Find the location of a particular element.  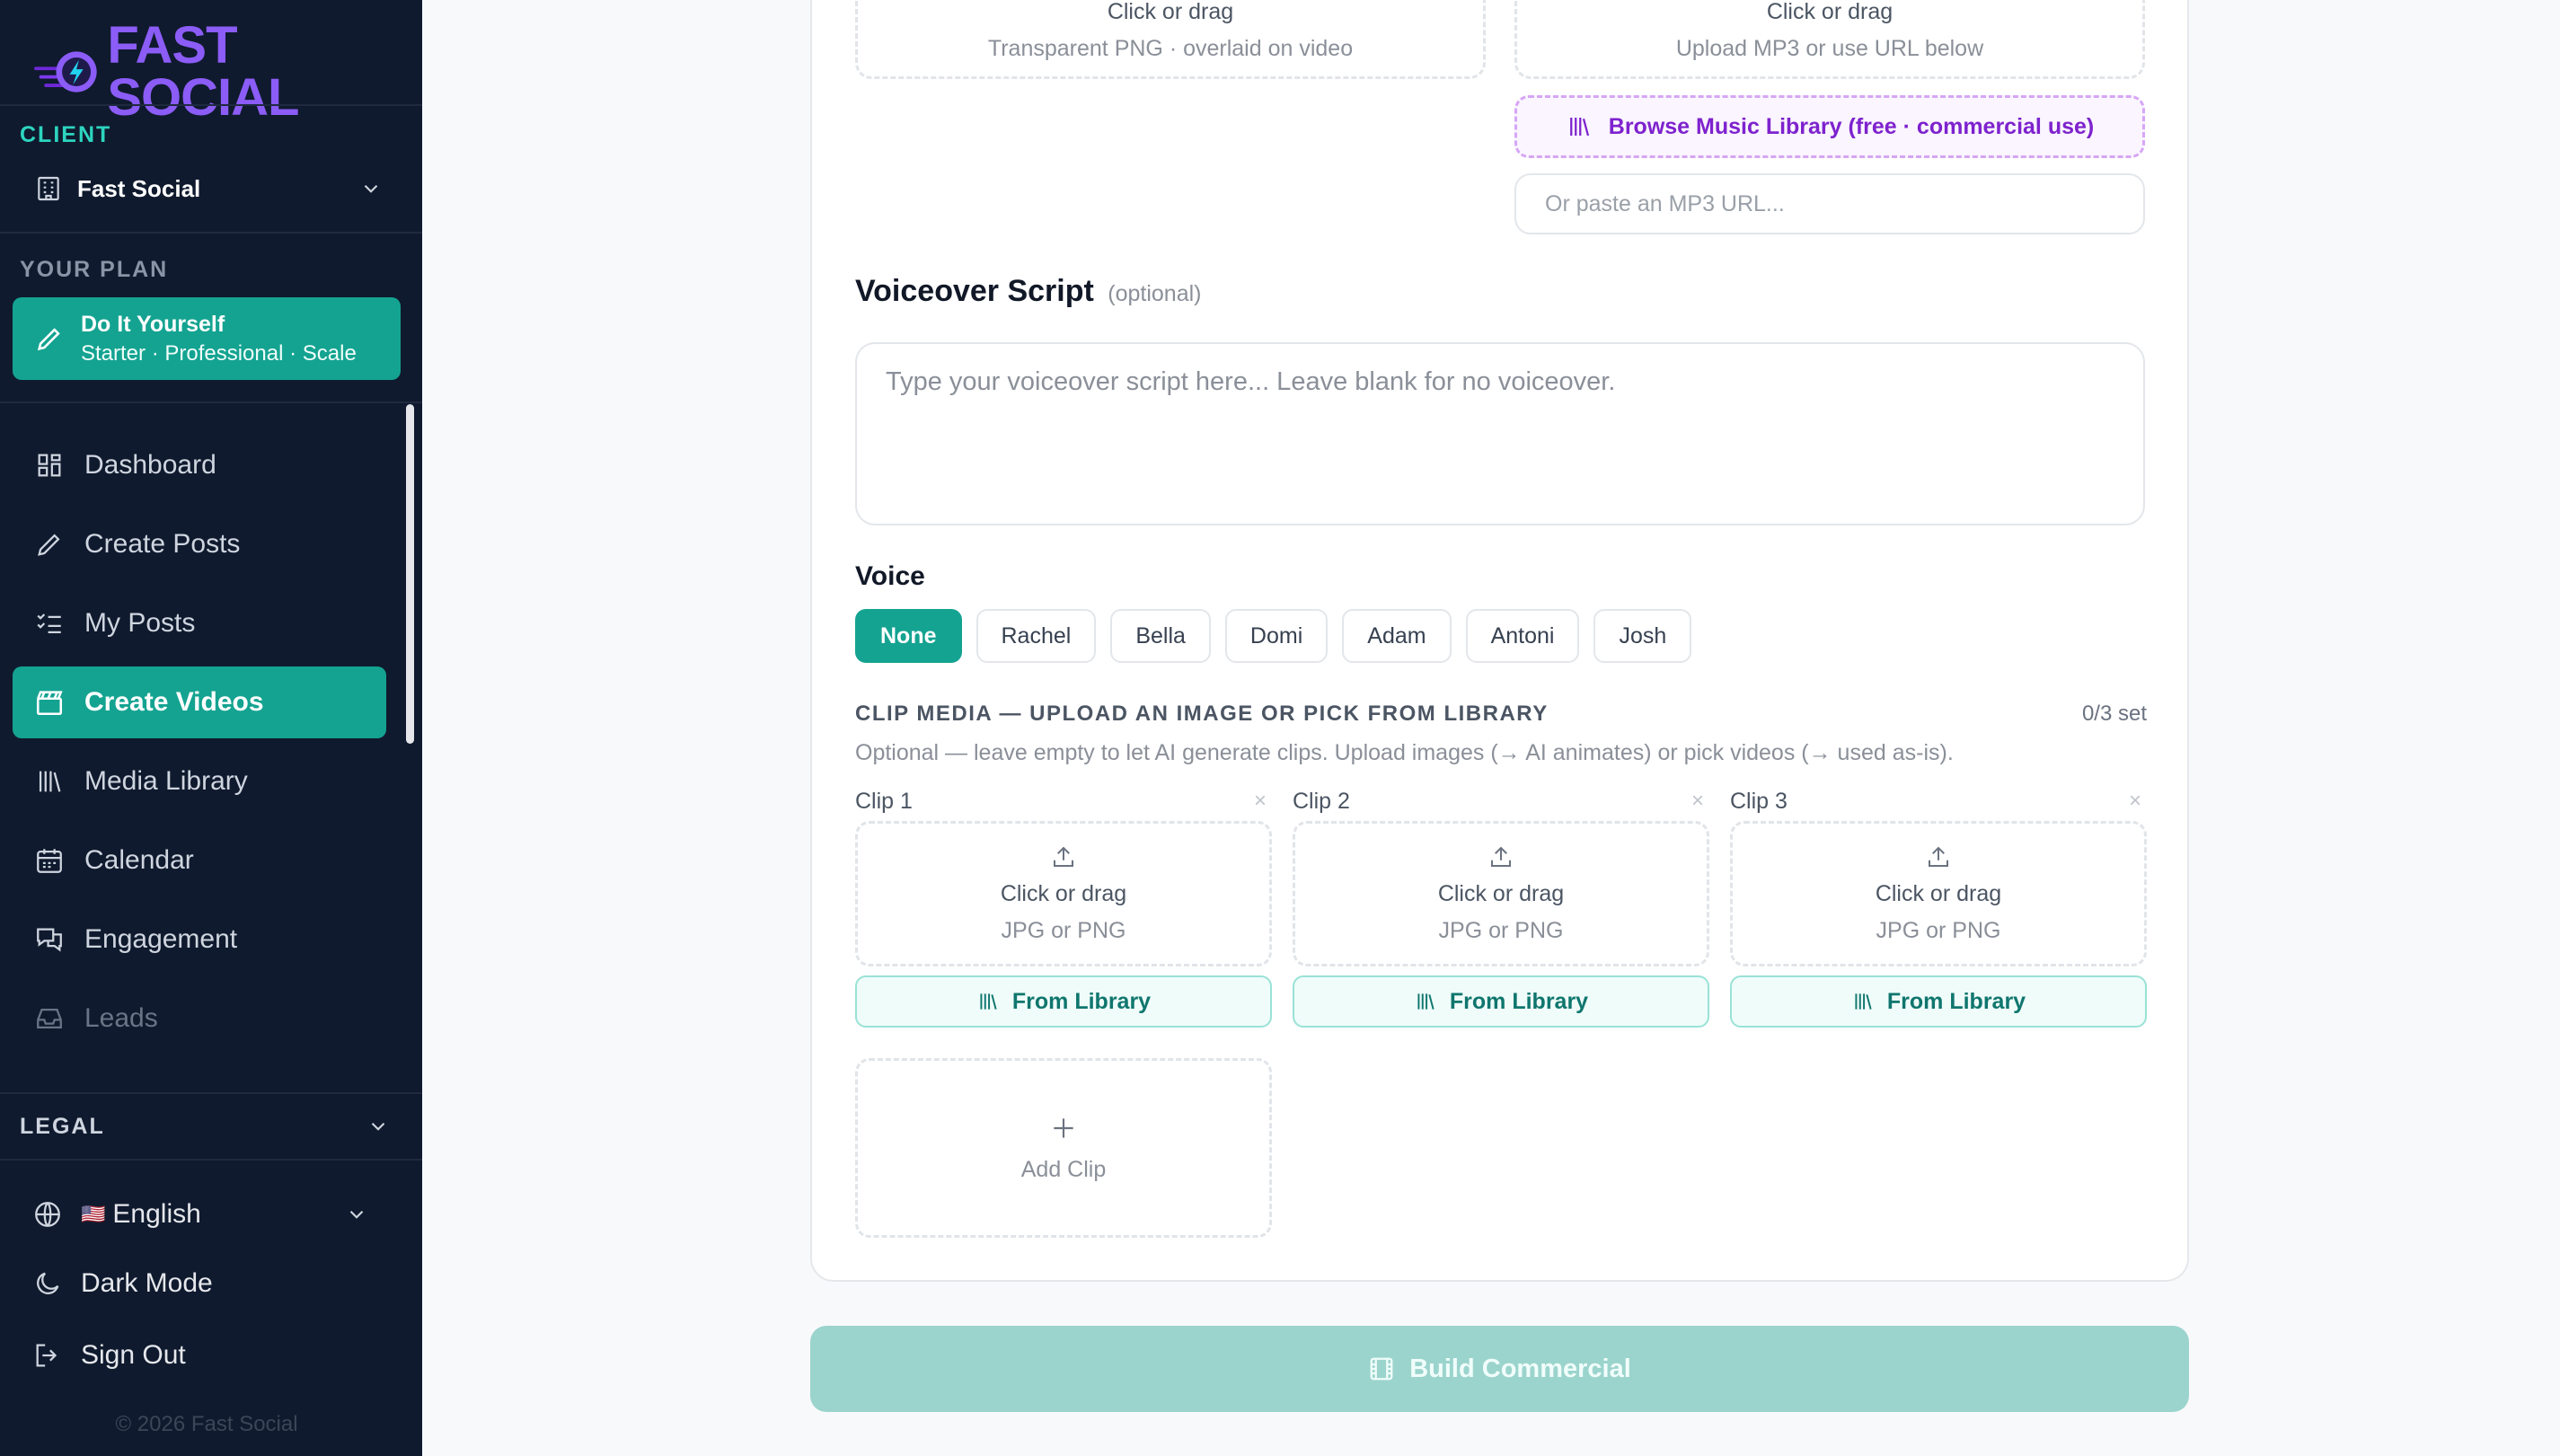

sidebar-item-my-posts: My Posts is located at coordinates (199, 623).